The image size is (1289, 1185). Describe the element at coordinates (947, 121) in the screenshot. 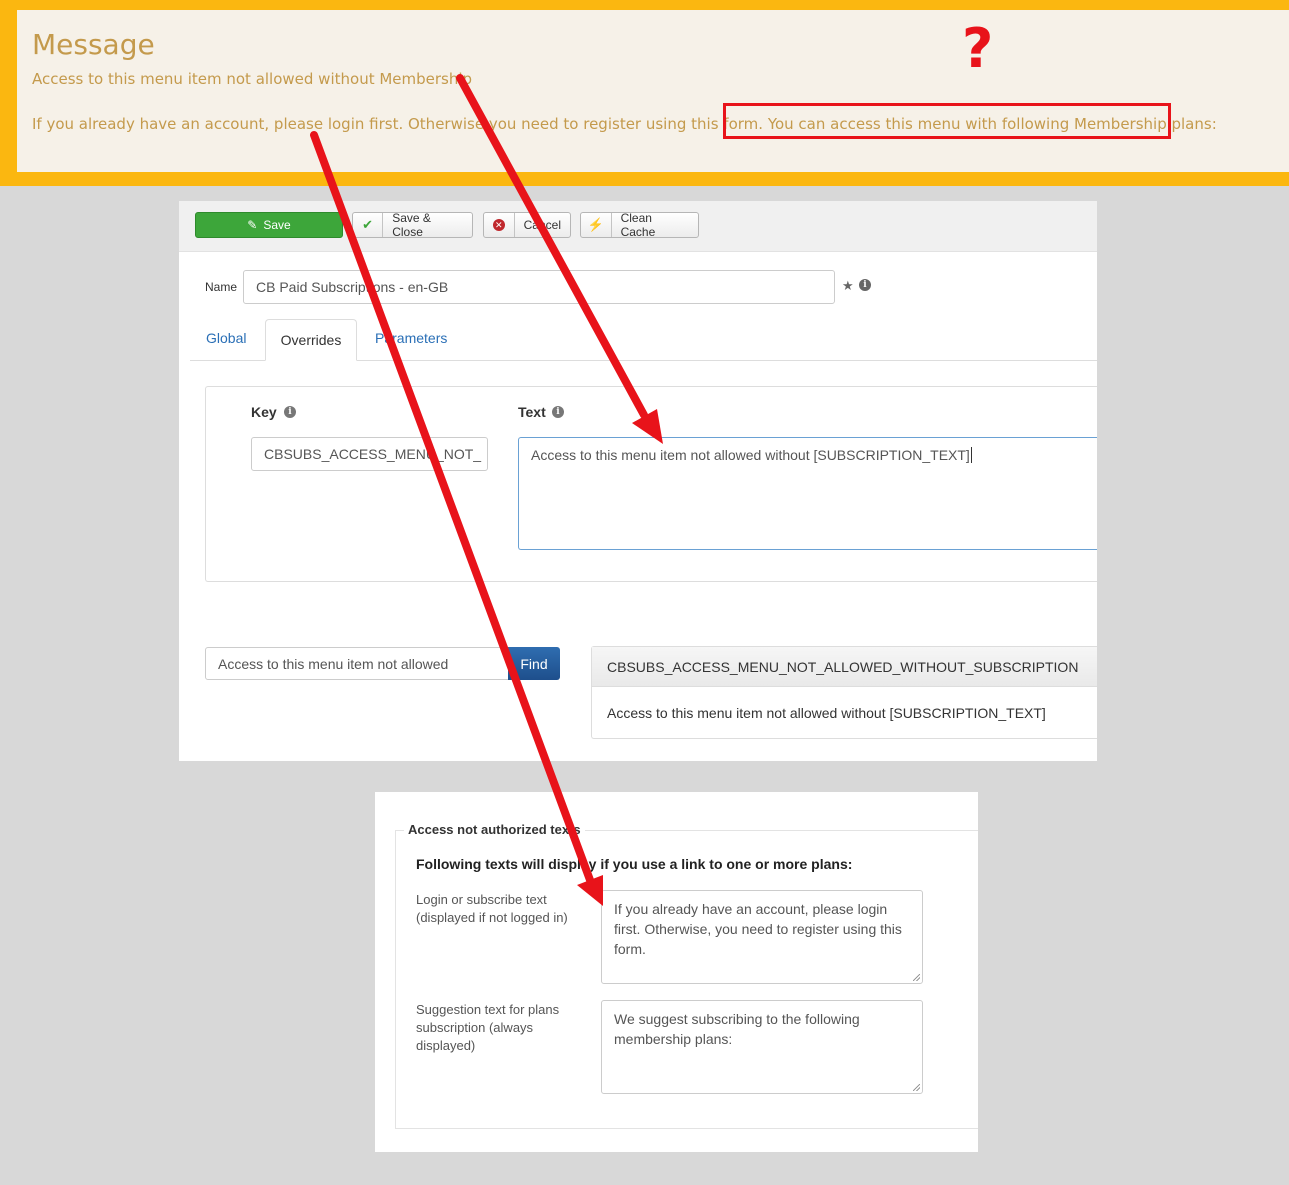

I see `annotation-highlight-box` at that location.